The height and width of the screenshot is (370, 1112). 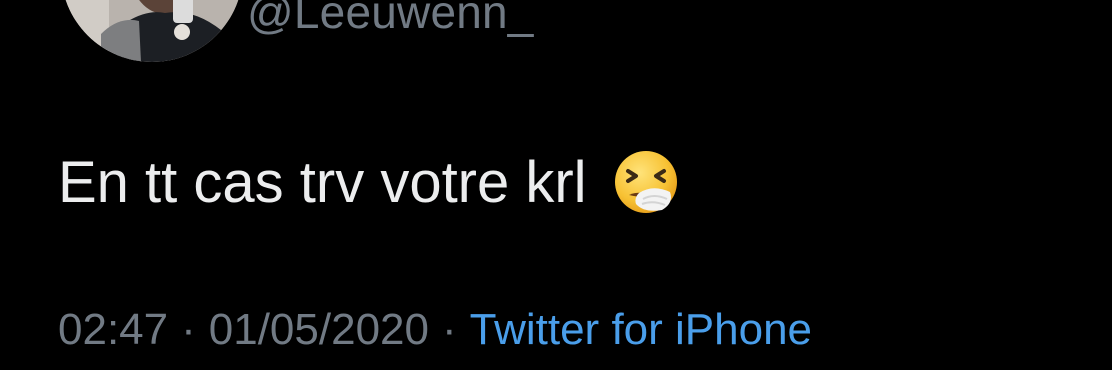 What do you see at coordinates (641, 330) in the screenshot?
I see `tweet-source-link: Twitter for iPhone` at bounding box center [641, 330].